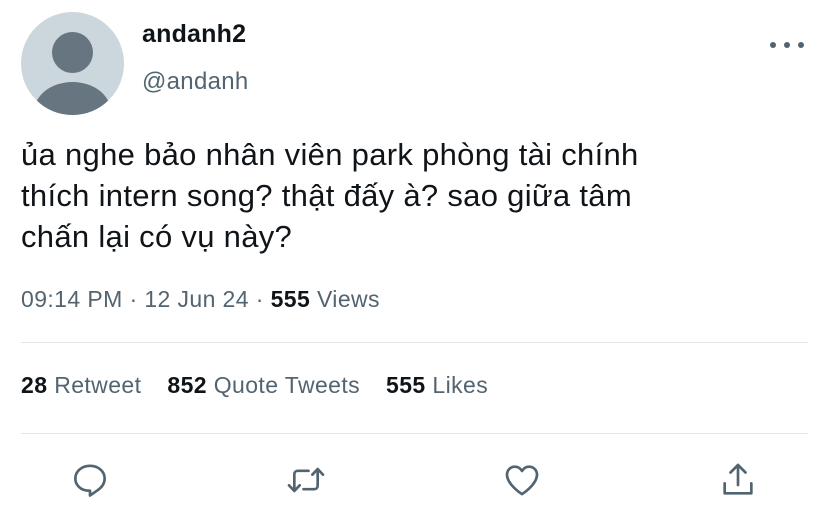  Describe the element at coordinates (34, 385) in the screenshot. I see `retweets-count: 28` at that location.